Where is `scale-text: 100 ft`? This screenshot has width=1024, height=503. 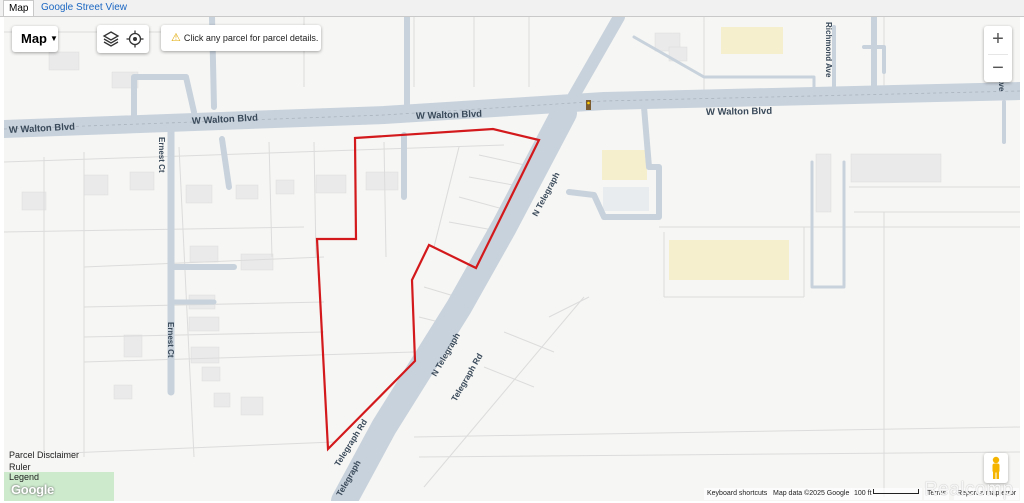
scale-text: 100 ft is located at coordinates (863, 493).